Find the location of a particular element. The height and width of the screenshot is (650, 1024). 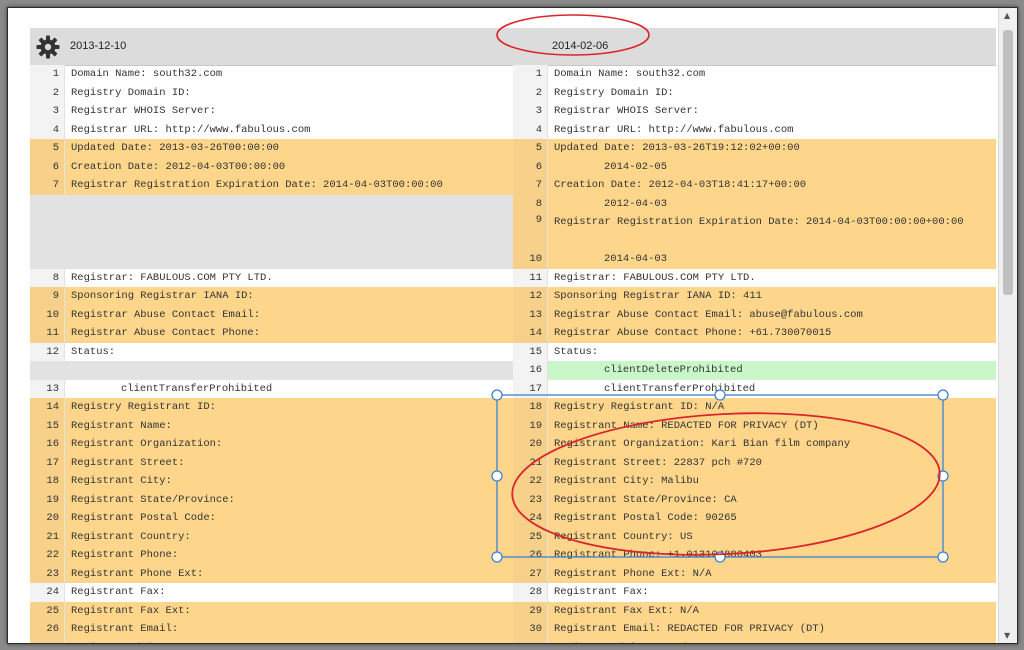

right-cell: 6 2014-02-05 is located at coordinates (754, 166).